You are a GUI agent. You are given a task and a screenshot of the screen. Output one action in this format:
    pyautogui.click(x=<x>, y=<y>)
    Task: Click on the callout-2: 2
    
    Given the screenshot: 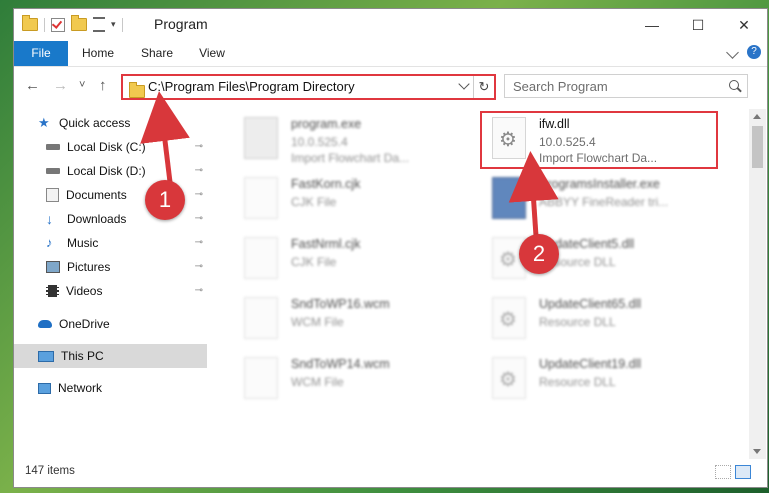 What is the action you would take?
    pyautogui.click(x=539, y=254)
    